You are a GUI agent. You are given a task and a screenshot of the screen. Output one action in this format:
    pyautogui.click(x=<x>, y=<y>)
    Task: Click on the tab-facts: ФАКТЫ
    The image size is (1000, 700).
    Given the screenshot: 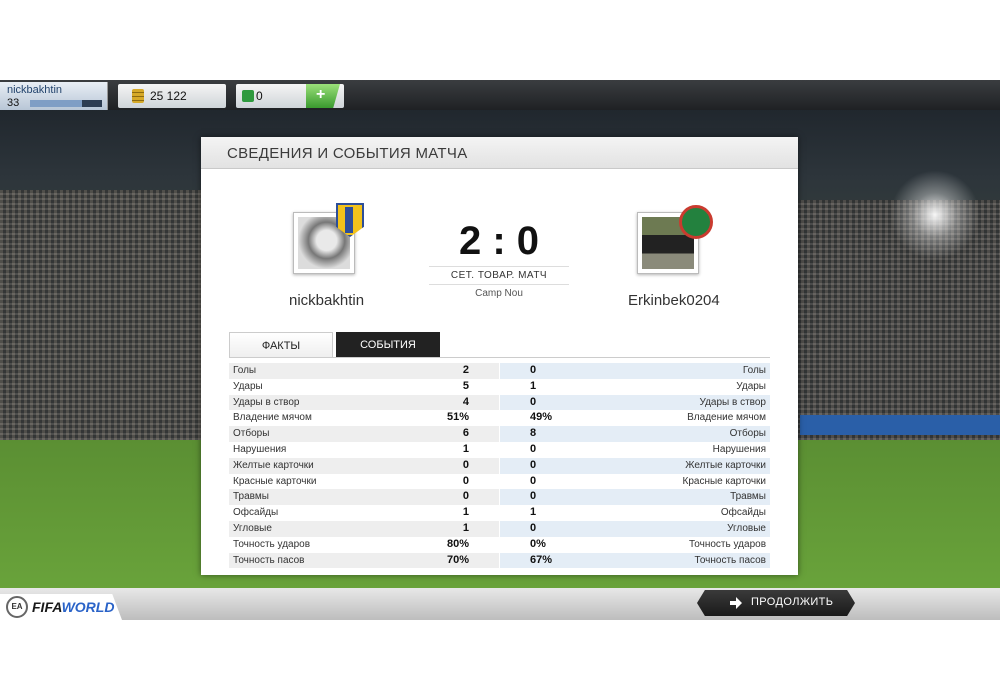 What is the action you would take?
    pyautogui.click(x=281, y=345)
    